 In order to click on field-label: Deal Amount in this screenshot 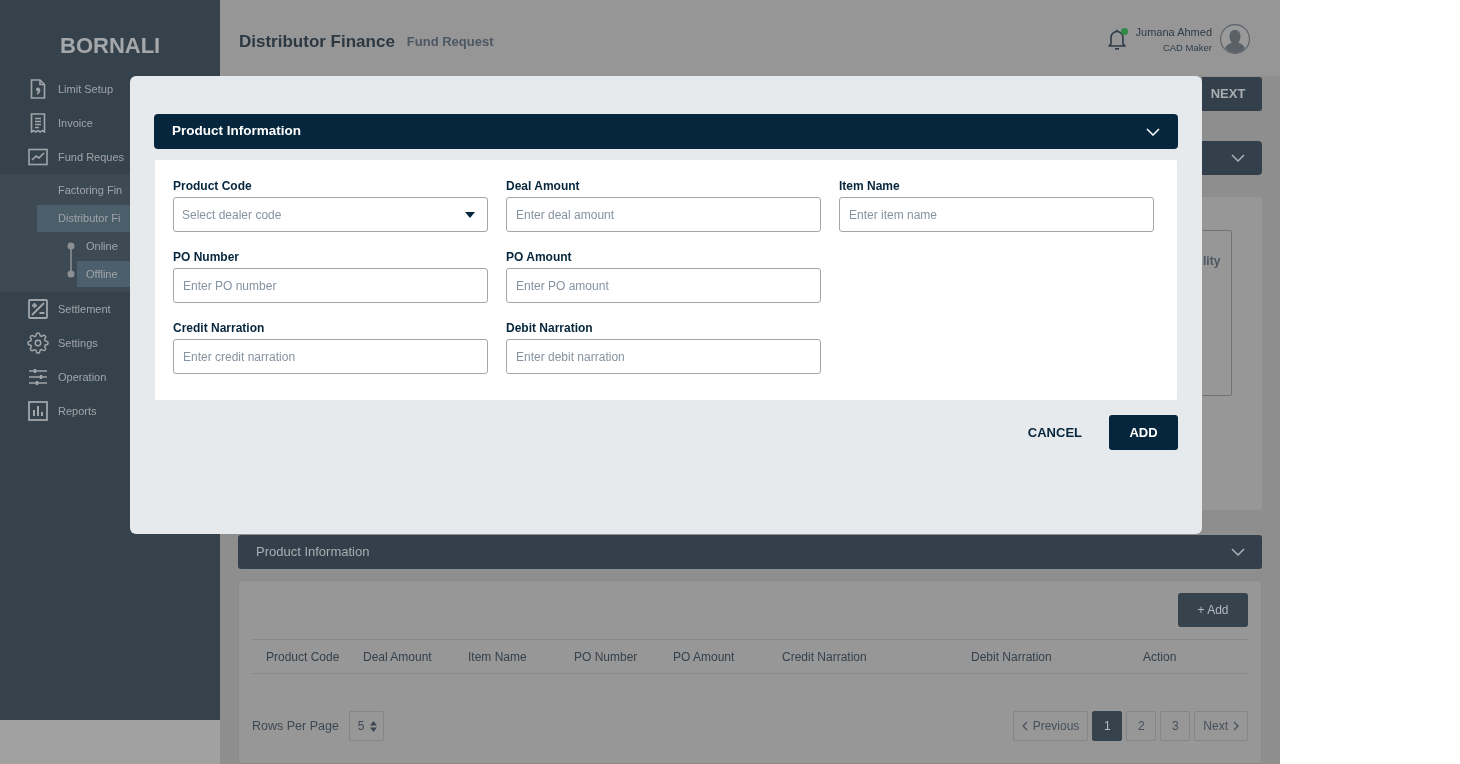, I will do `click(543, 186)`.